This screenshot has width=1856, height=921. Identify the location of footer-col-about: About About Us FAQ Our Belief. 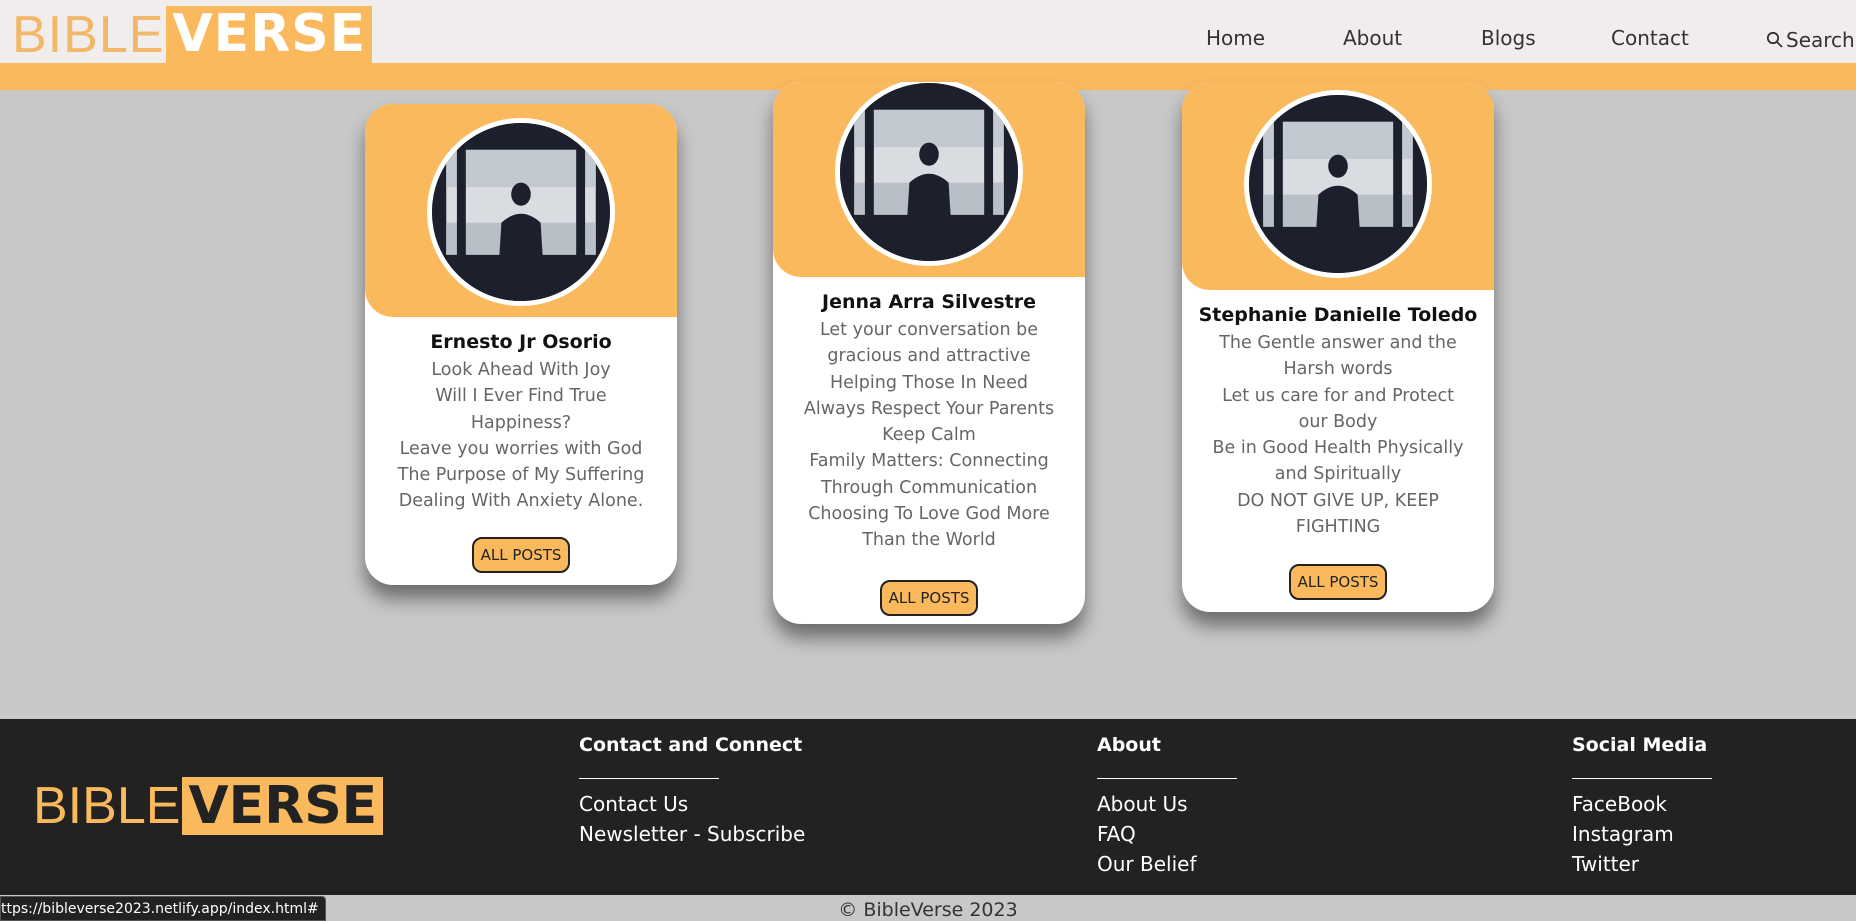
(1167, 806).